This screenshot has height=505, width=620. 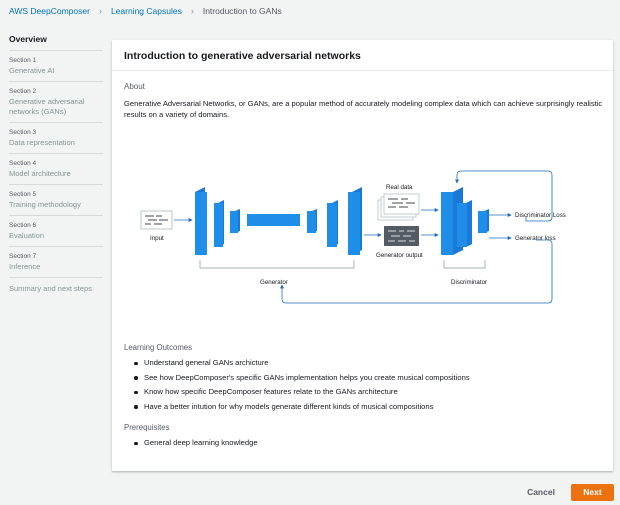 I want to click on learning-outcomes-label: Learning Outcomes, so click(x=158, y=347).